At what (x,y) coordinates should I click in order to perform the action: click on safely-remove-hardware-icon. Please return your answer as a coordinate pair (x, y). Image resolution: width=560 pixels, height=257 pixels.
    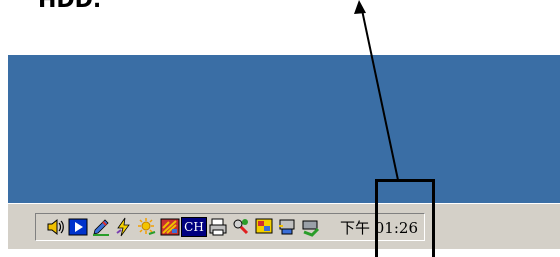
    Looking at the image, I should click on (310, 227).